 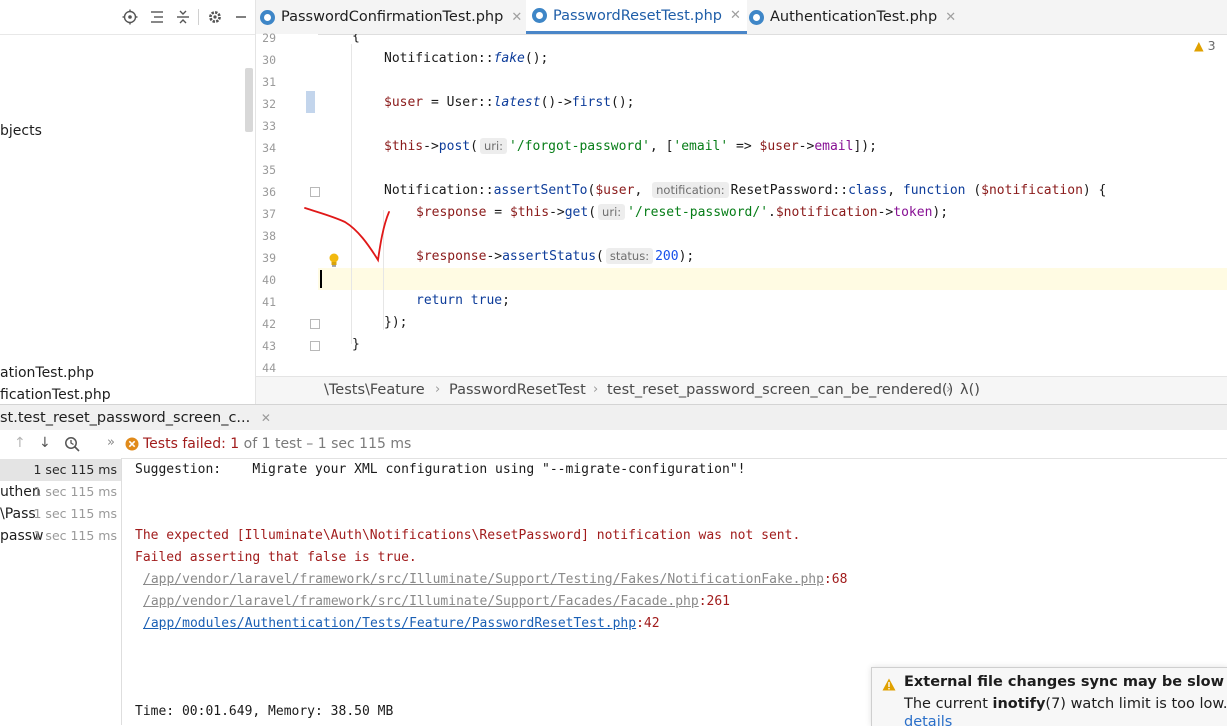 I want to click on test-name: \Pass, so click(x=18, y=514).